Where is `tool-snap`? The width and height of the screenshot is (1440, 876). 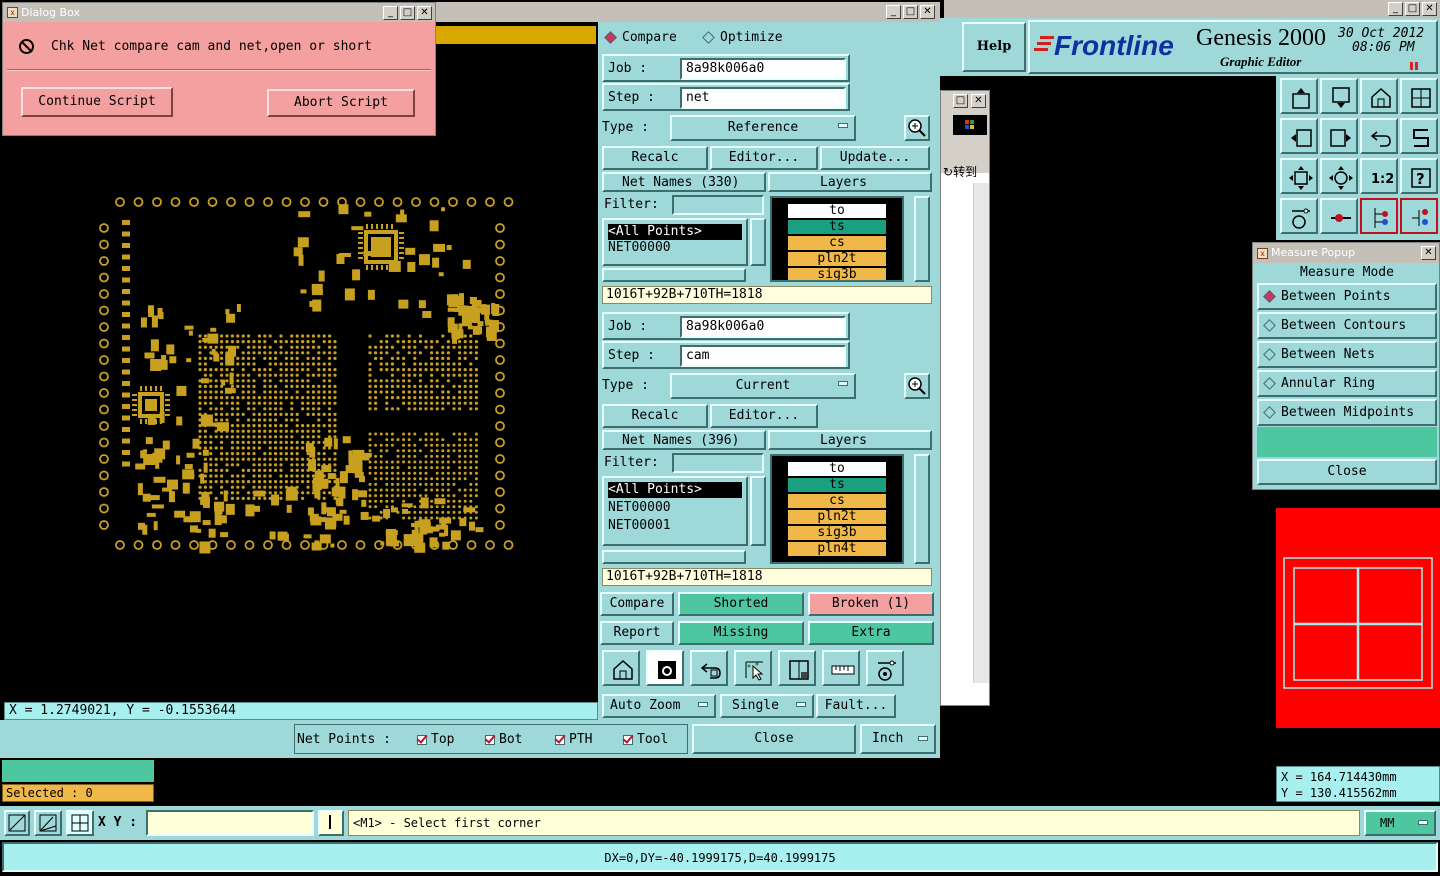 tool-snap is located at coordinates (1419, 136).